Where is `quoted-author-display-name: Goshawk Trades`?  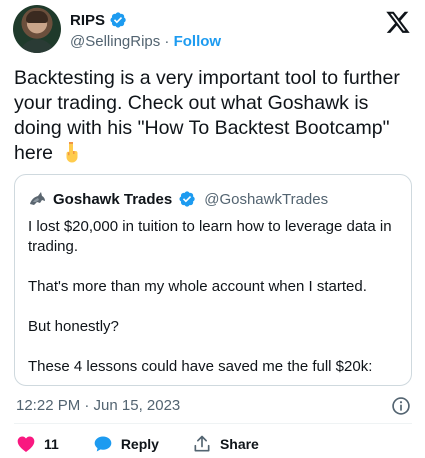
quoted-author-display-name: Goshawk Trades is located at coordinates (112, 199).